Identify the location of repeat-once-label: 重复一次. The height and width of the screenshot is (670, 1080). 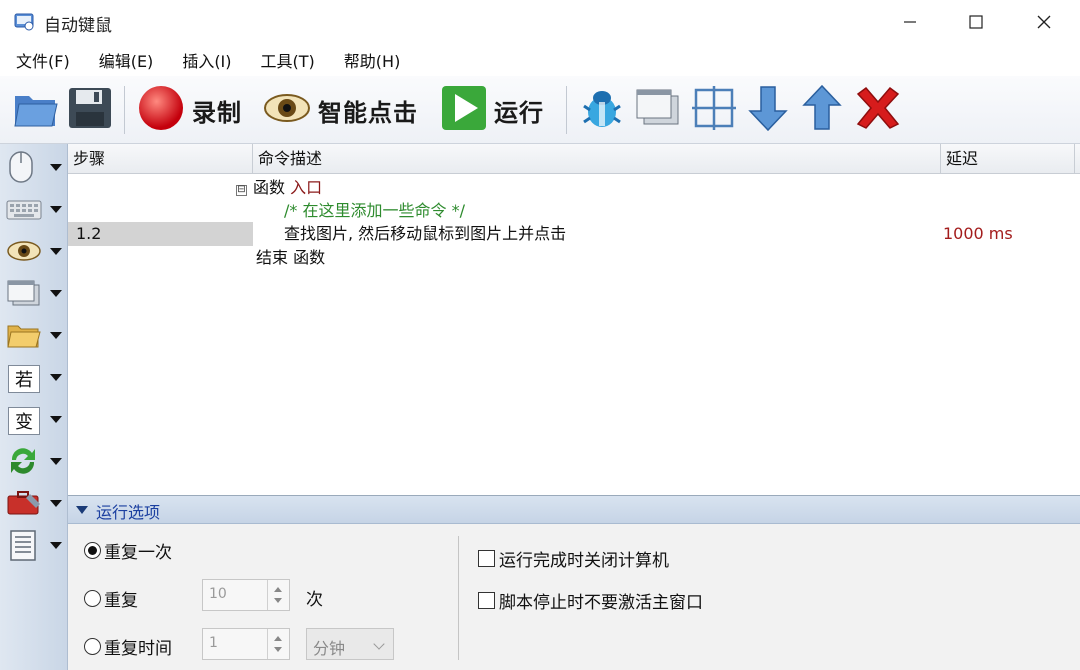
(138, 553).